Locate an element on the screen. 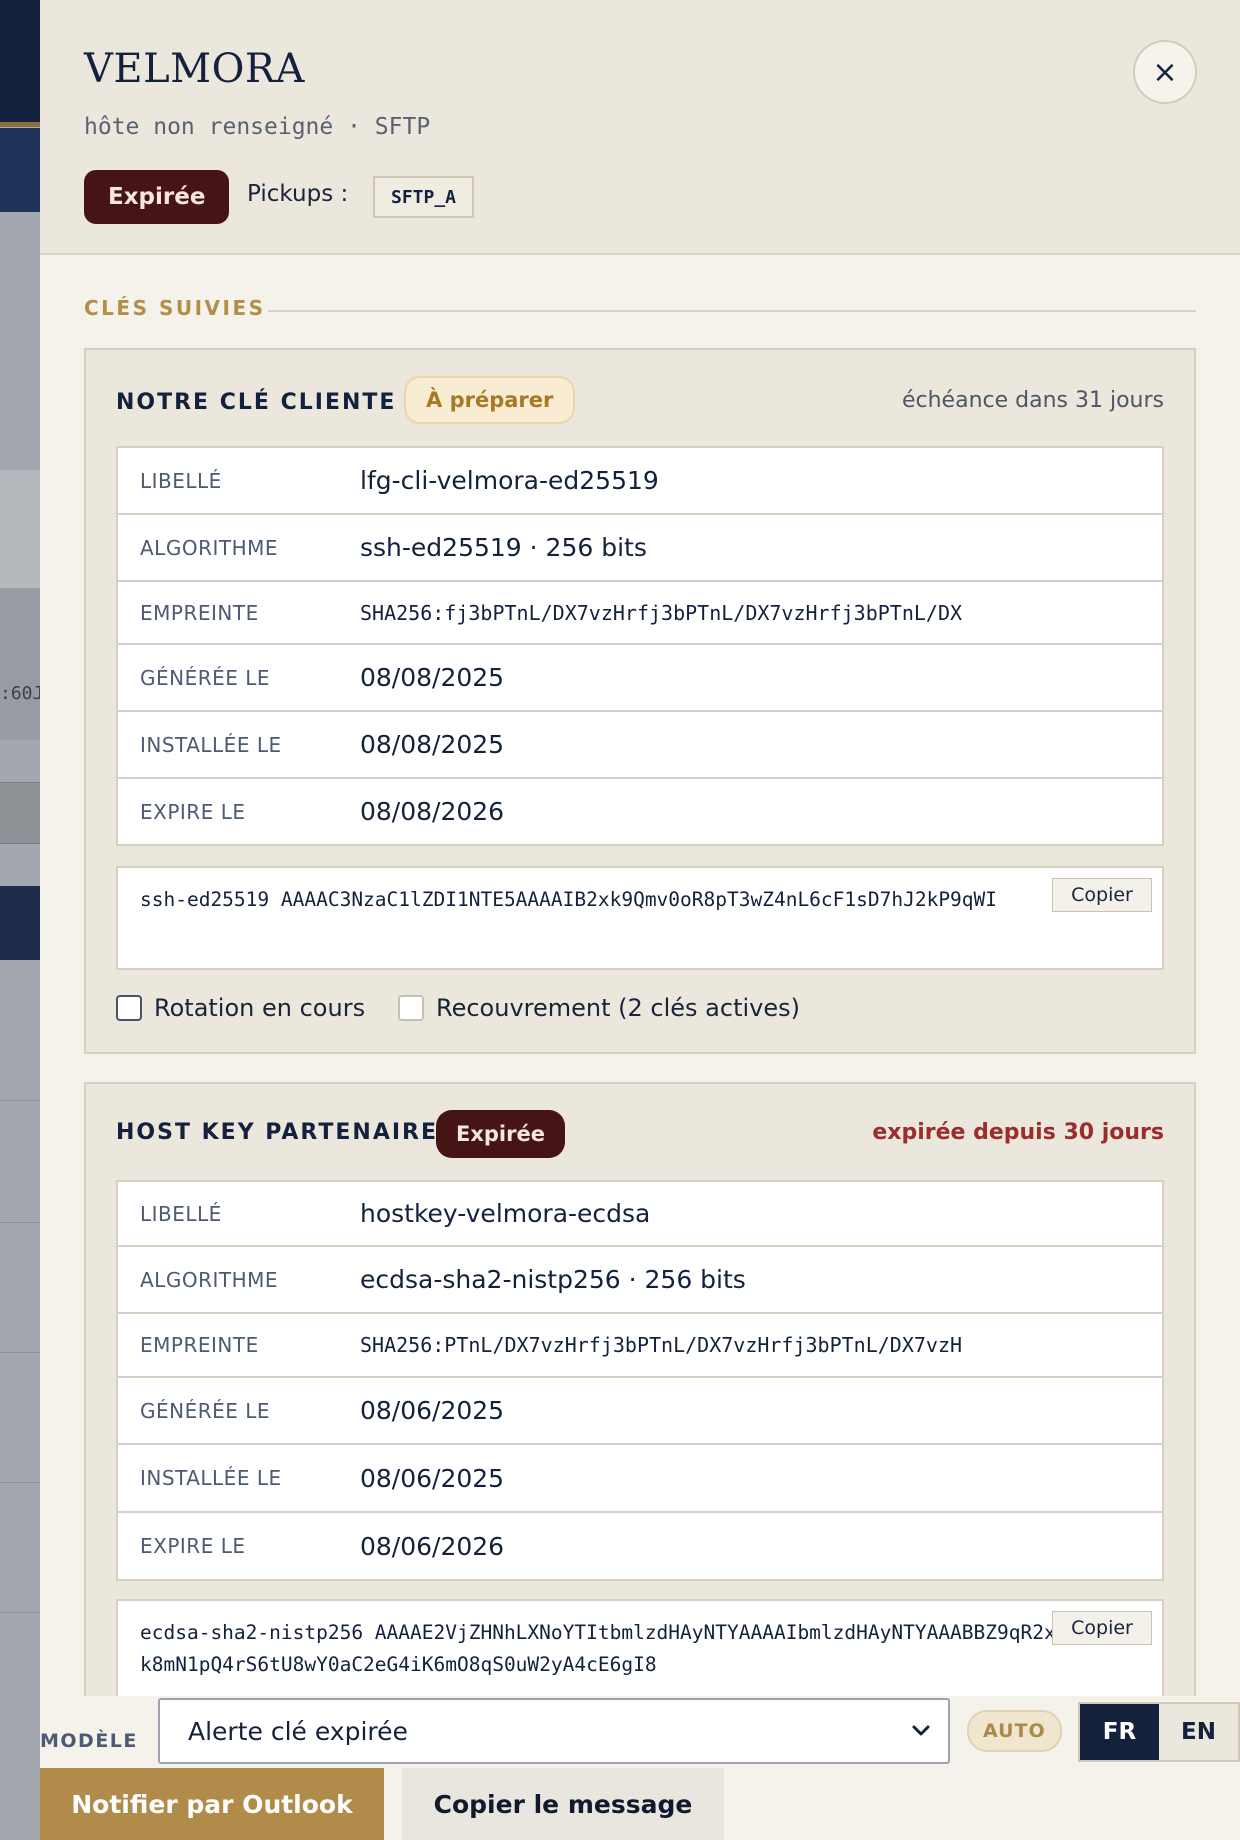  detail-row: LIBELLÉ lfg-cli-velmora-ed25519 is located at coordinates (640, 481).